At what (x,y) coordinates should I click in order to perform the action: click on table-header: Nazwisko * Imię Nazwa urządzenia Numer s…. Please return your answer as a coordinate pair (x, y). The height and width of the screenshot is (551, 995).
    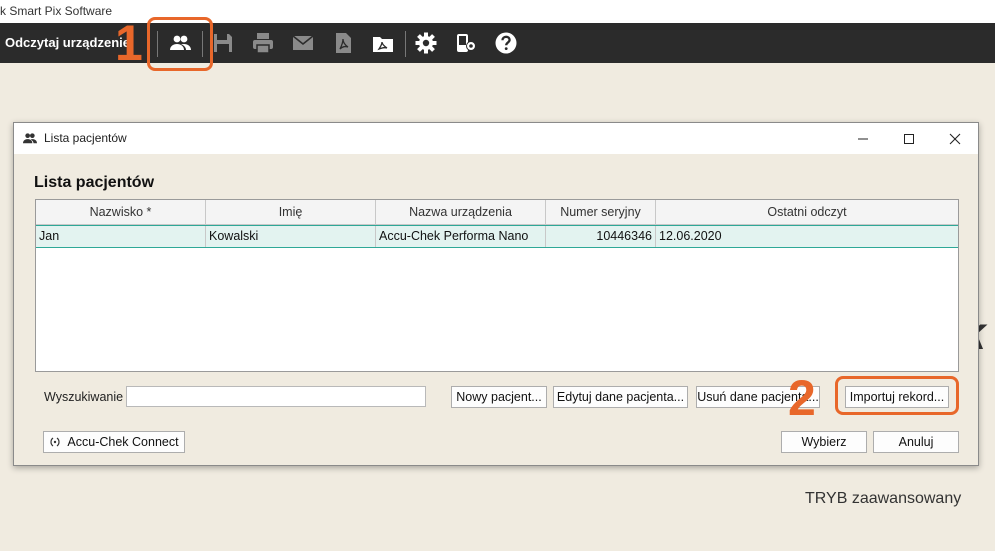
    Looking at the image, I should click on (497, 212).